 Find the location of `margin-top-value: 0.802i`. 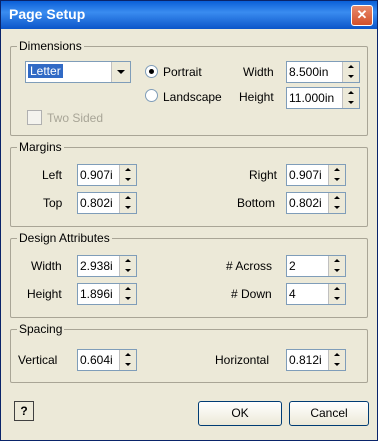

margin-top-value: 0.802i is located at coordinates (96, 203).